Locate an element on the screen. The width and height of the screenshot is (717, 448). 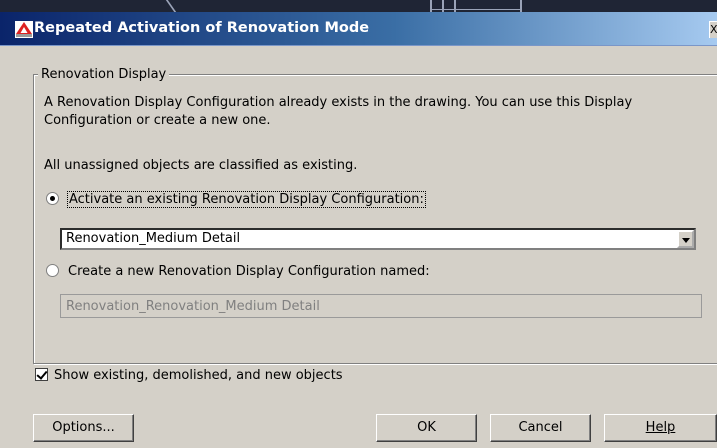
dropdown-arrow-button is located at coordinates (685, 239).